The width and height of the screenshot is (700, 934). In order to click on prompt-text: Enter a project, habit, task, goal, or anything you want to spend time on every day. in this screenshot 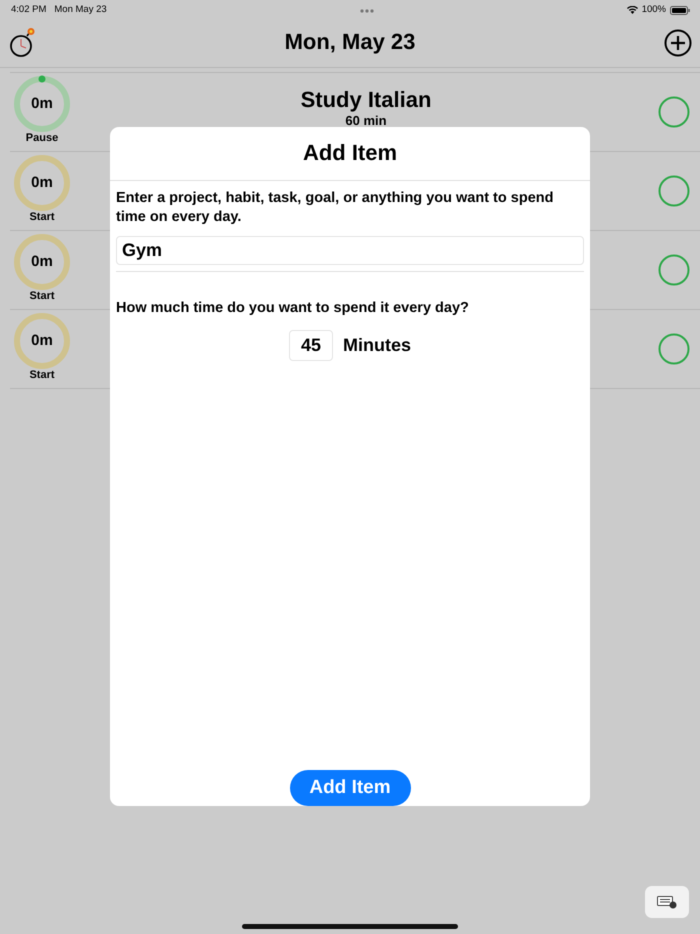, I will do `click(335, 208)`.